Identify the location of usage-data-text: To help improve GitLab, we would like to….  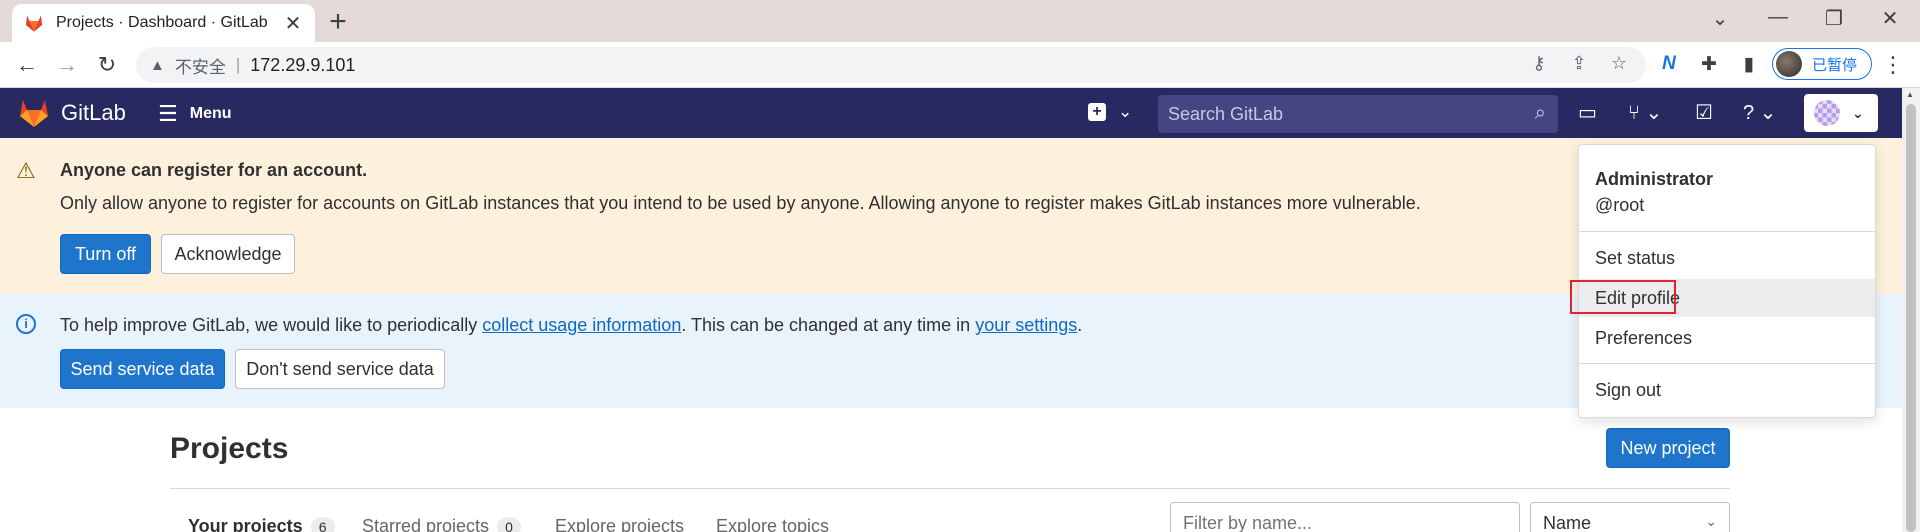
(571, 325).